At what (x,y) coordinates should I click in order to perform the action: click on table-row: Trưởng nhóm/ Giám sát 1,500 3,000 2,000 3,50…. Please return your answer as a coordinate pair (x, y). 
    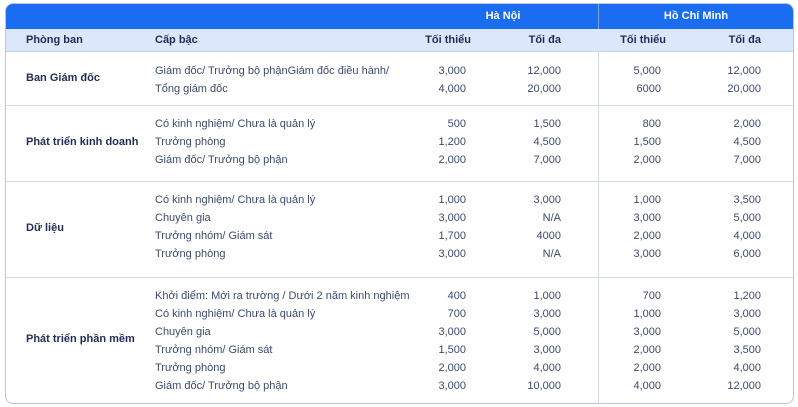
    Looking at the image, I should click on (399, 350).